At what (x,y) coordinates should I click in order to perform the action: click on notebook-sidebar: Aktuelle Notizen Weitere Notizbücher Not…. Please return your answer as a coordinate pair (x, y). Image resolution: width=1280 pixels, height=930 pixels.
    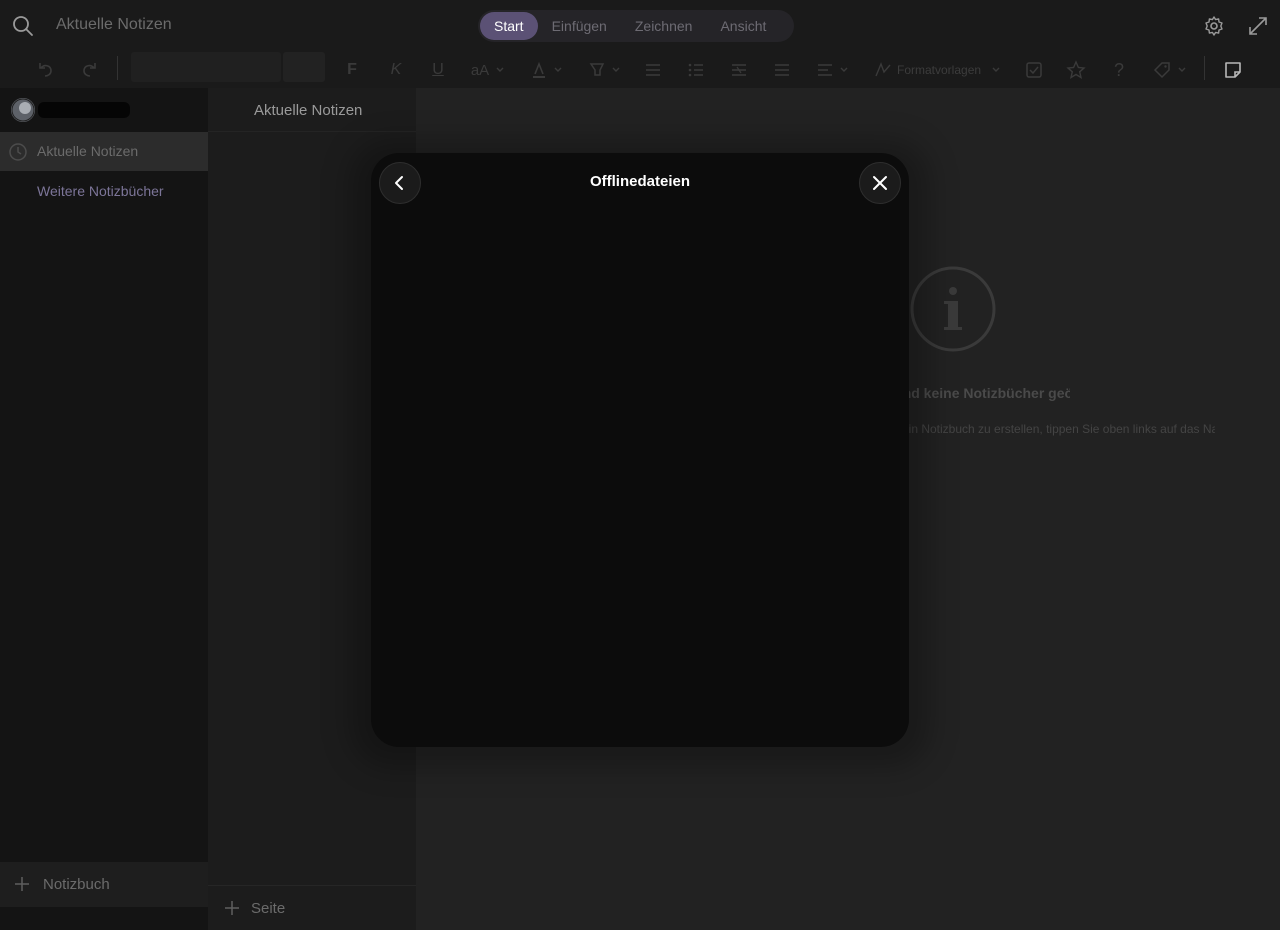
    Looking at the image, I should click on (104, 509).